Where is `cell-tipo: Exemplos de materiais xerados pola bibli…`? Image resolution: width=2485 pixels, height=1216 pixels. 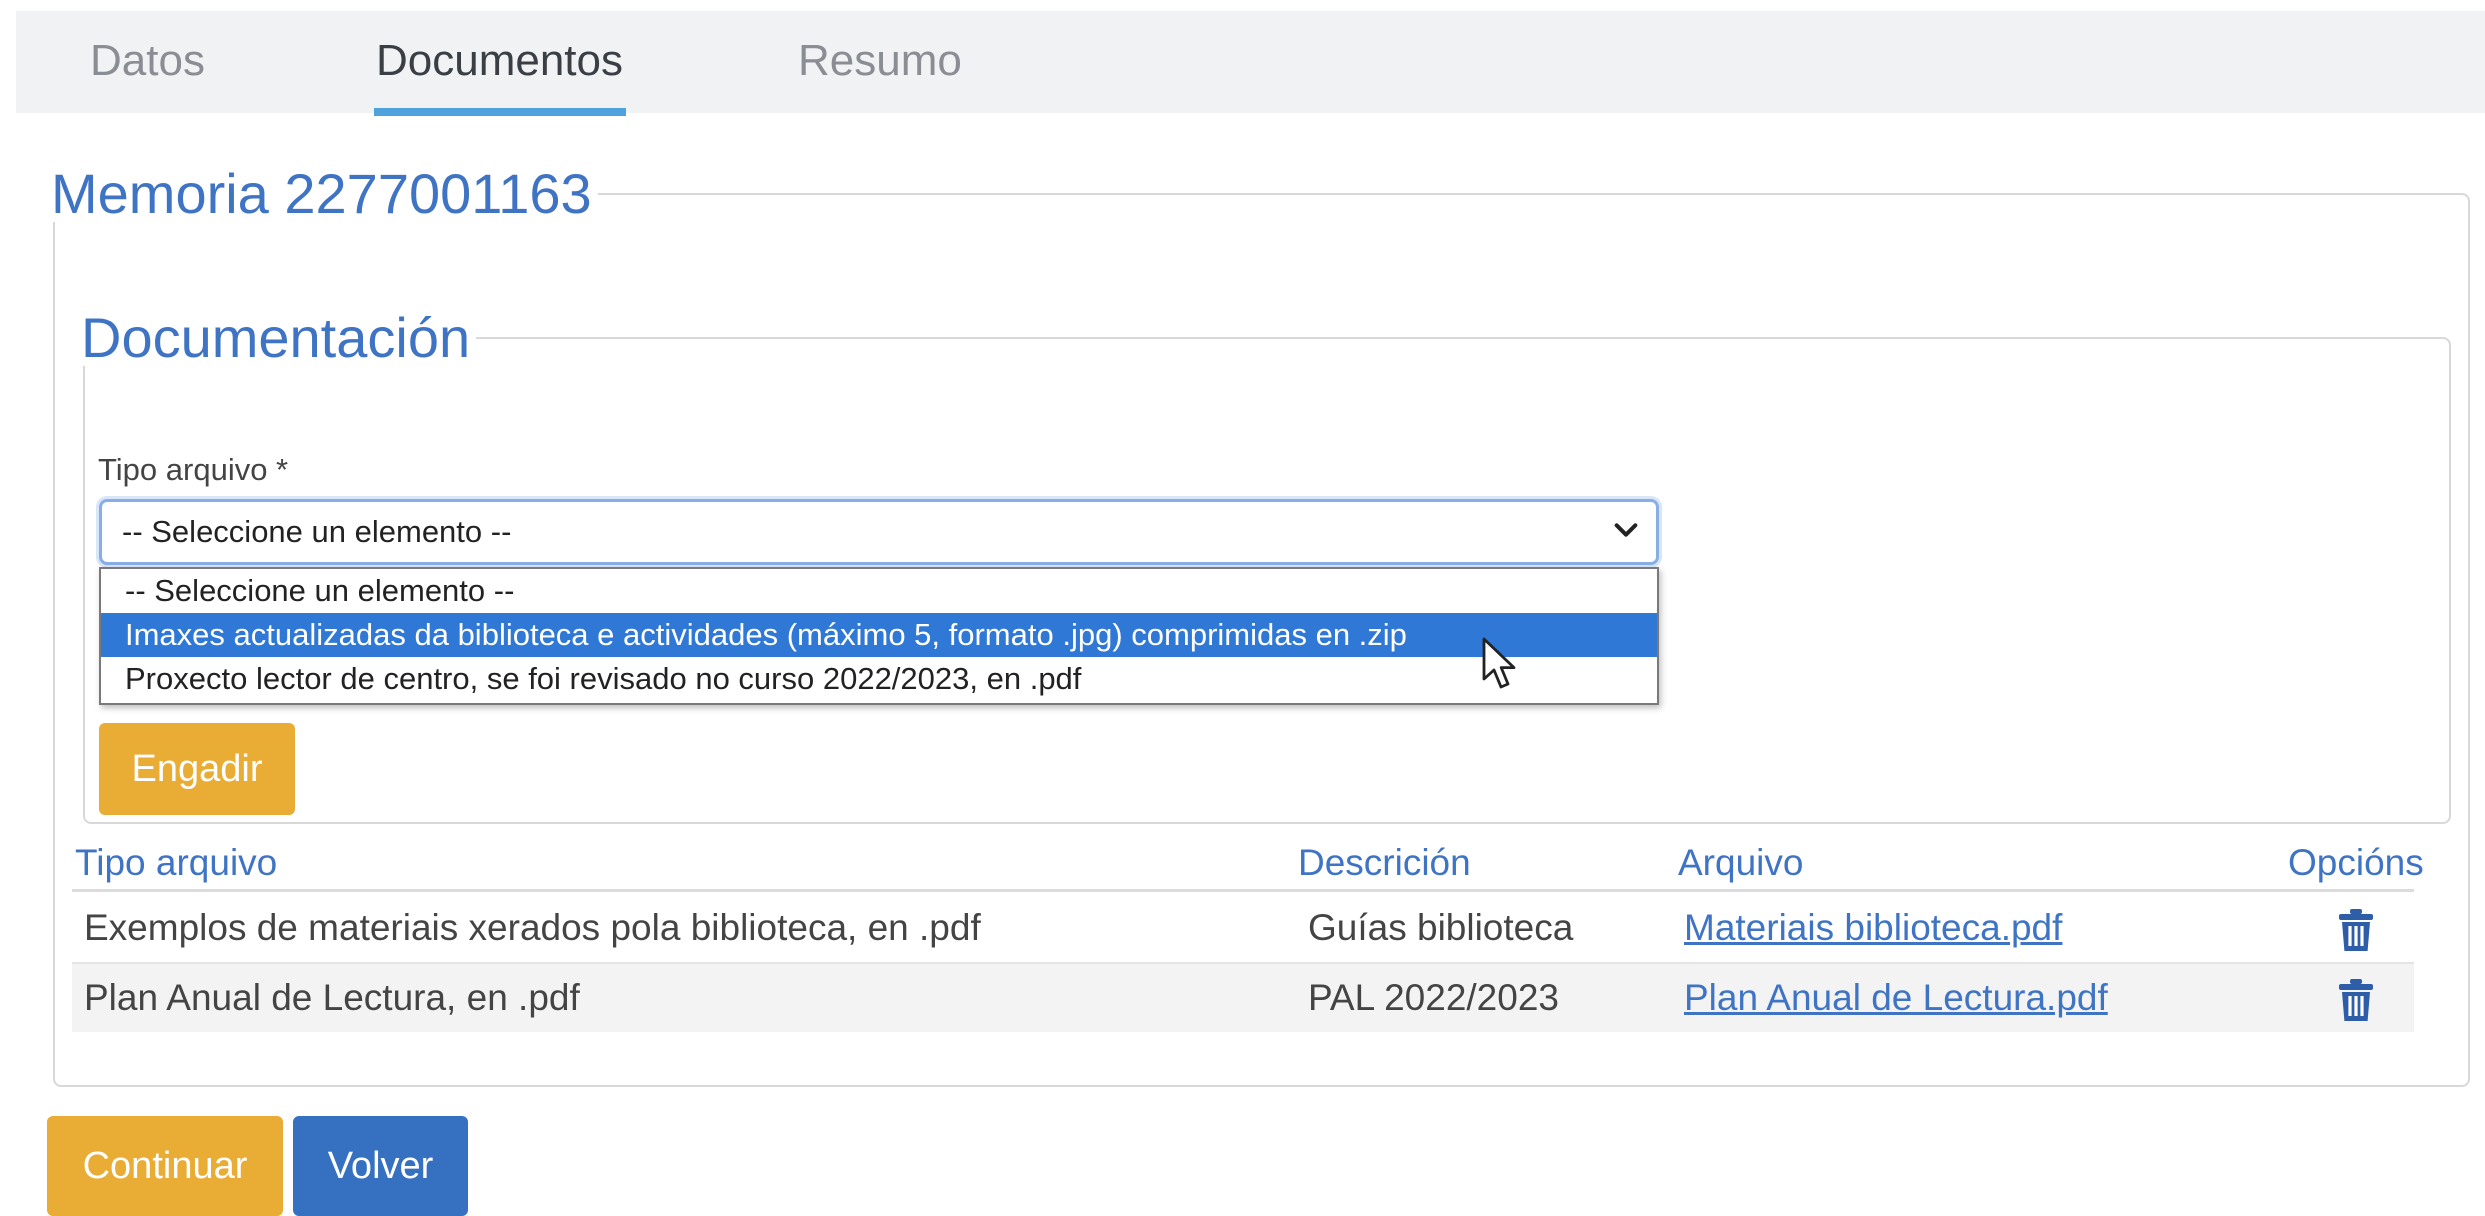 cell-tipo: Exemplos de materiais xerados pola bibli… is located at coordinates (532, 927).